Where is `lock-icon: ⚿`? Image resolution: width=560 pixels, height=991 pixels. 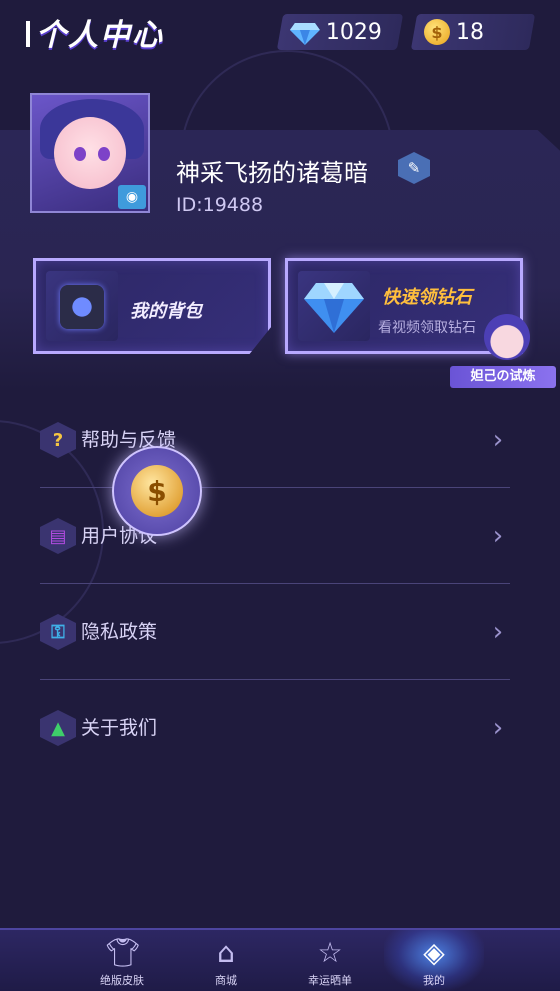 lock-icon: ⚿ is located at coordinates (58, 632).